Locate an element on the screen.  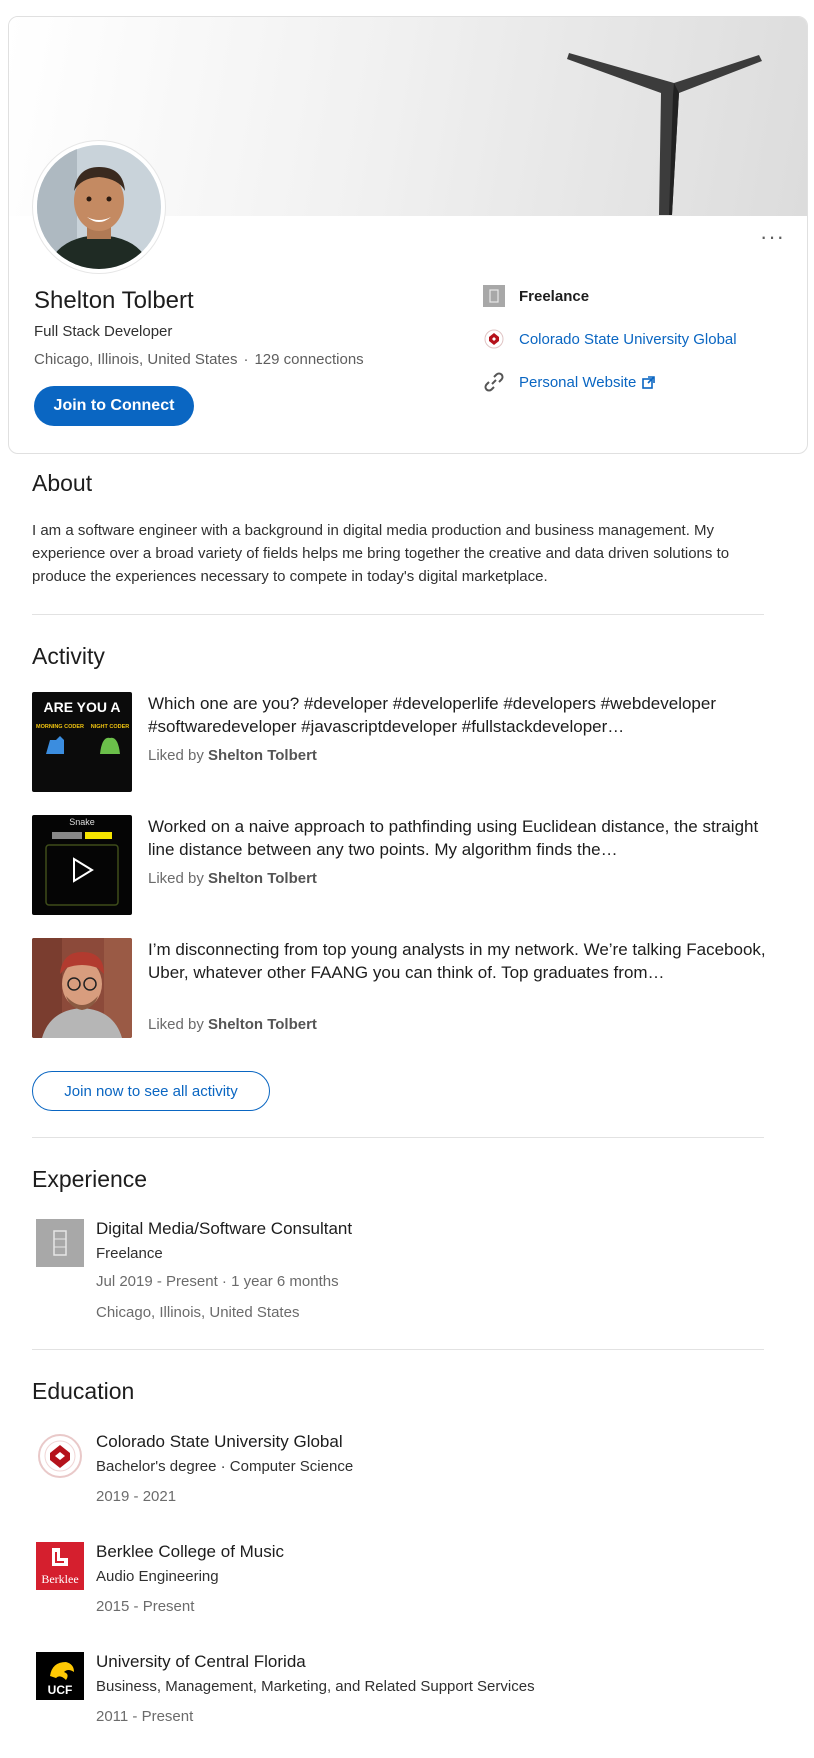
join-to-connect-button: Join to Connect is located at coordinates (114, 406).